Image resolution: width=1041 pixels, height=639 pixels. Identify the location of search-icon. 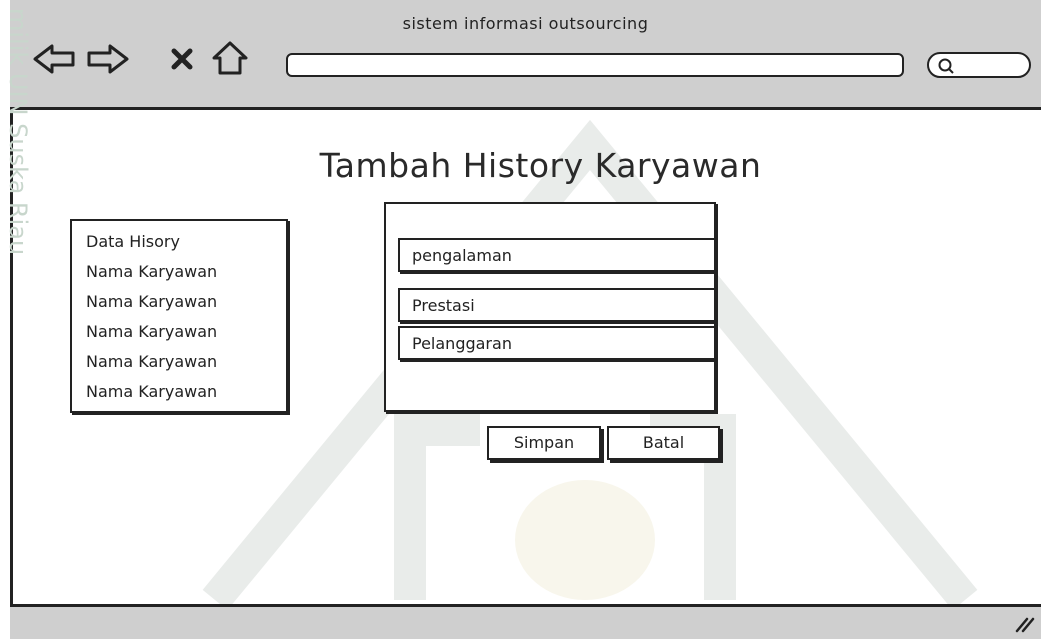
(946, 66).